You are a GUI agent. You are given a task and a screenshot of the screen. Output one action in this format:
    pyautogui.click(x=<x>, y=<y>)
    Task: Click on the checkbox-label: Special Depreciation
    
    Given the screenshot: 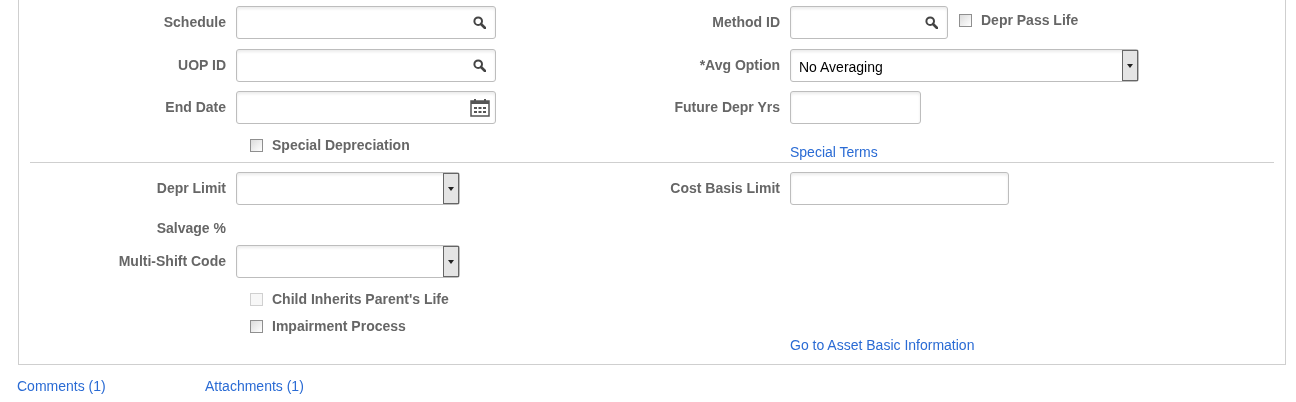 What is the action you would take?
    pyautogui.click(x=341, y=145)
    